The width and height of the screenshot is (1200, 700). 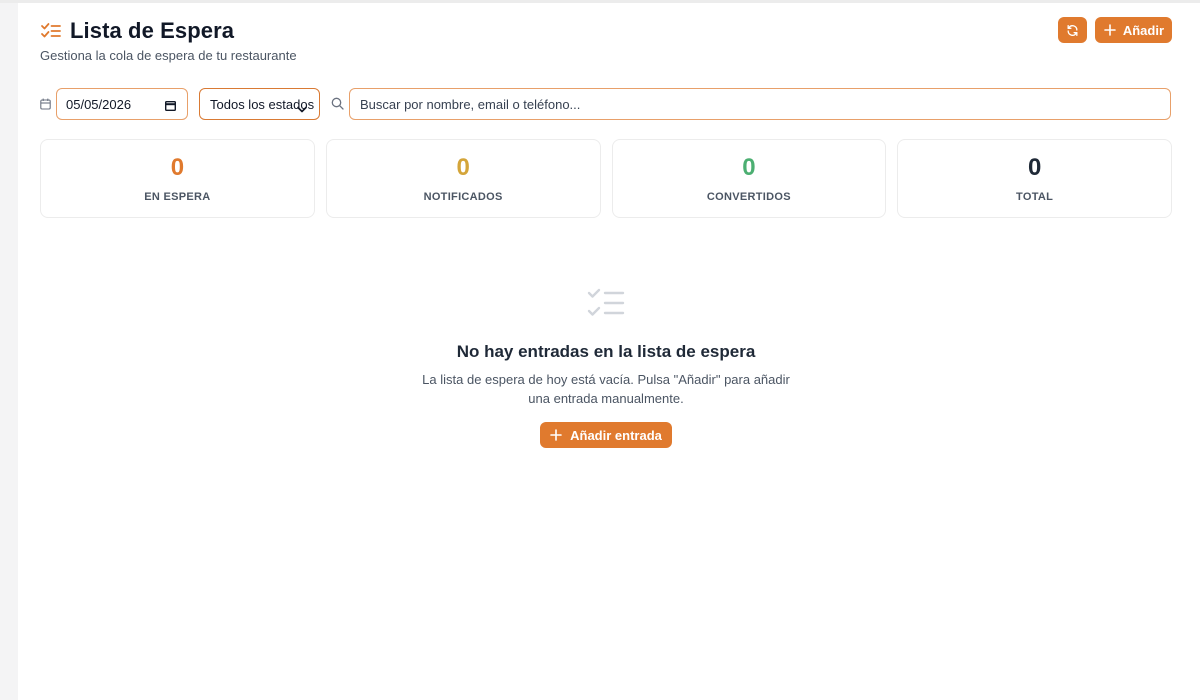 I want to click on add-button-label: Añadir, so click(x=1143, y=30).